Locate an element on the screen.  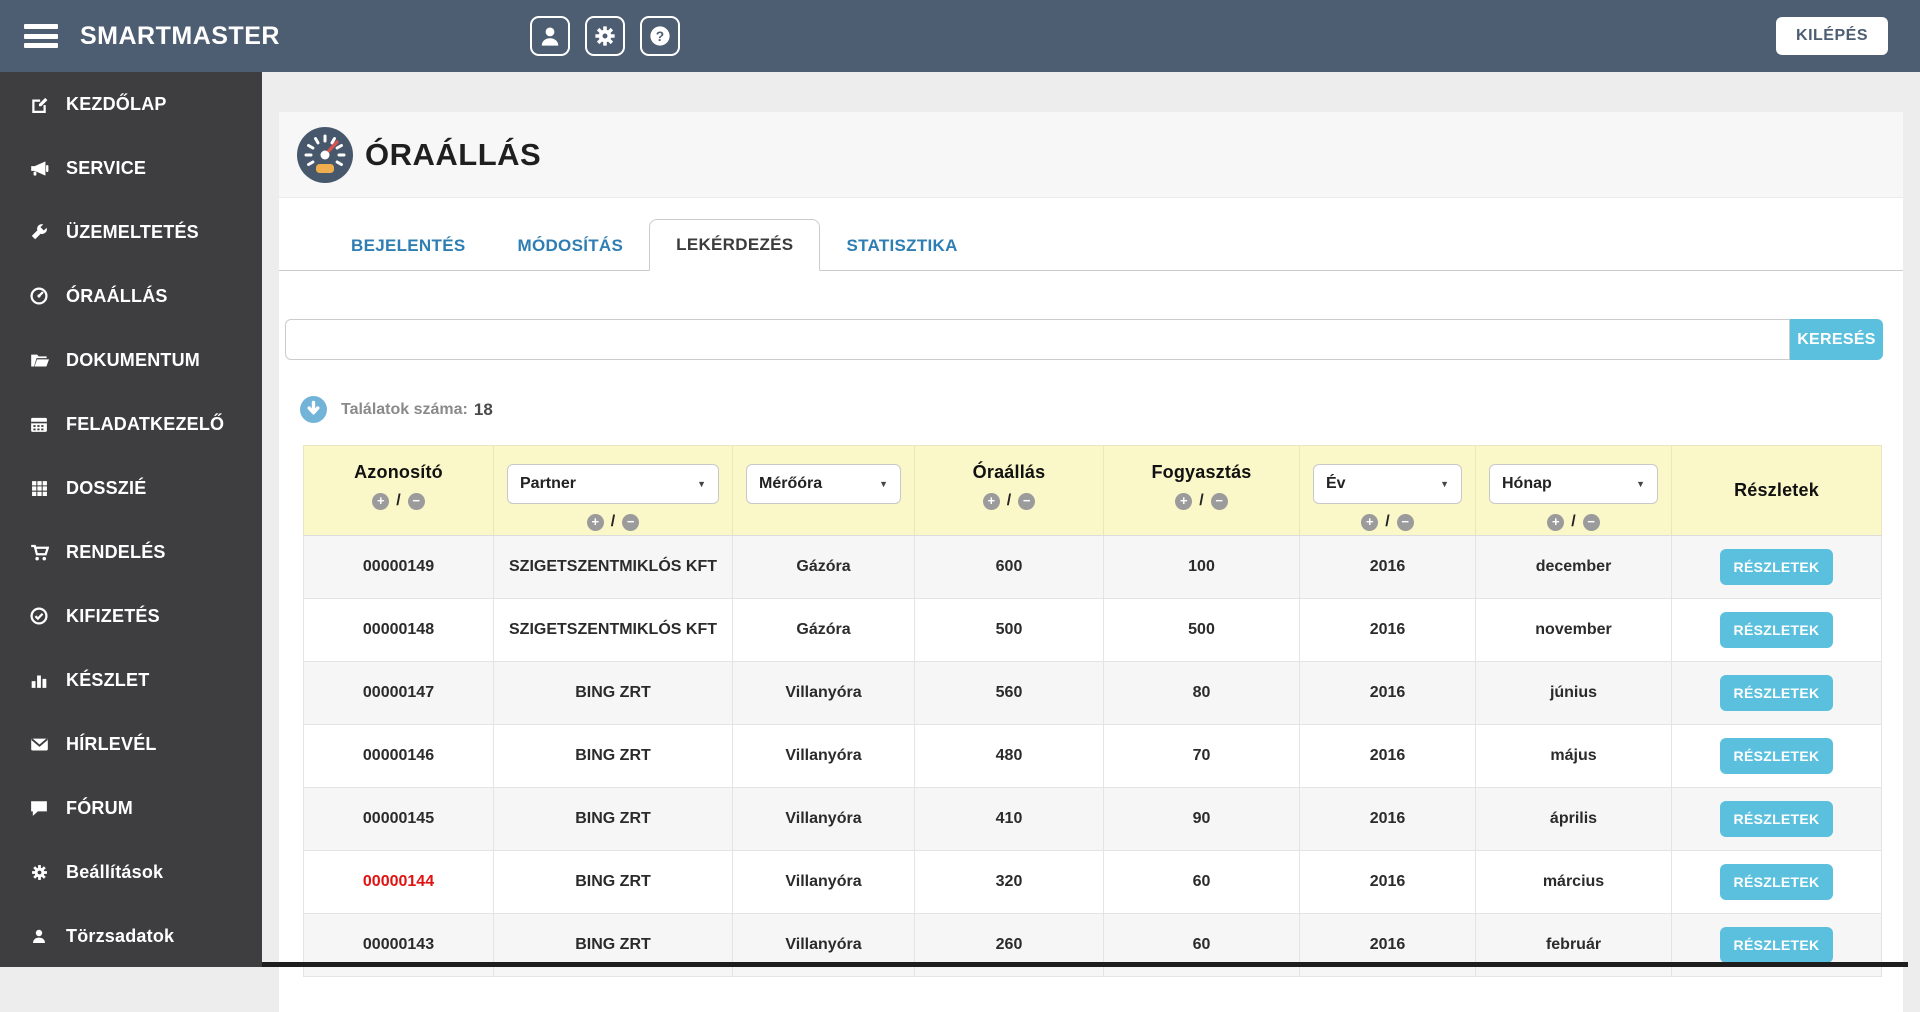
column-header-reszletek: Részletek is located at coordinates (1776, 490).